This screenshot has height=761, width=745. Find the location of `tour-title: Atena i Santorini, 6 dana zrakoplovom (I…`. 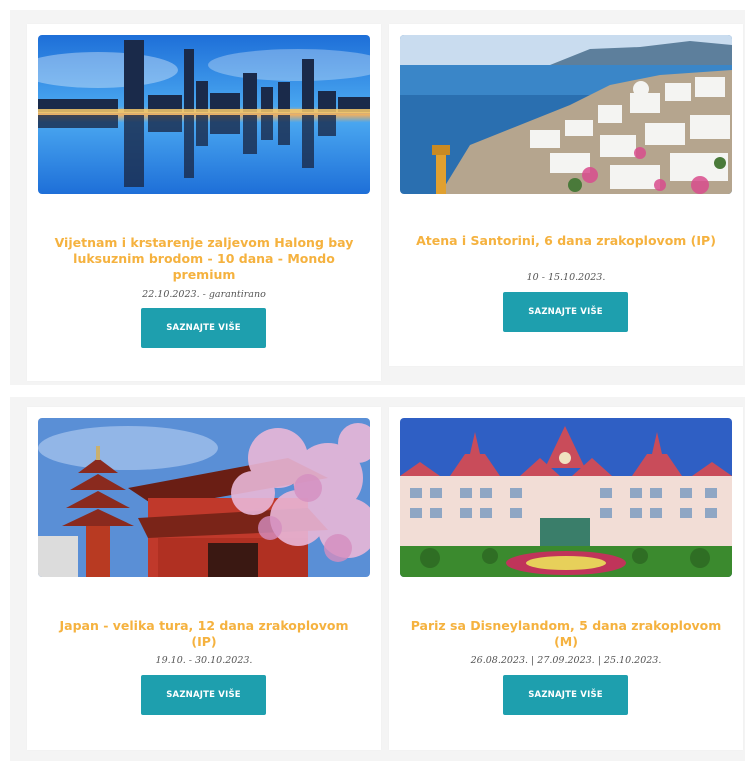

tour-title: Atena i Santorini, 6 dana zrakoplovom (I… is located at coordinates (566, 241).